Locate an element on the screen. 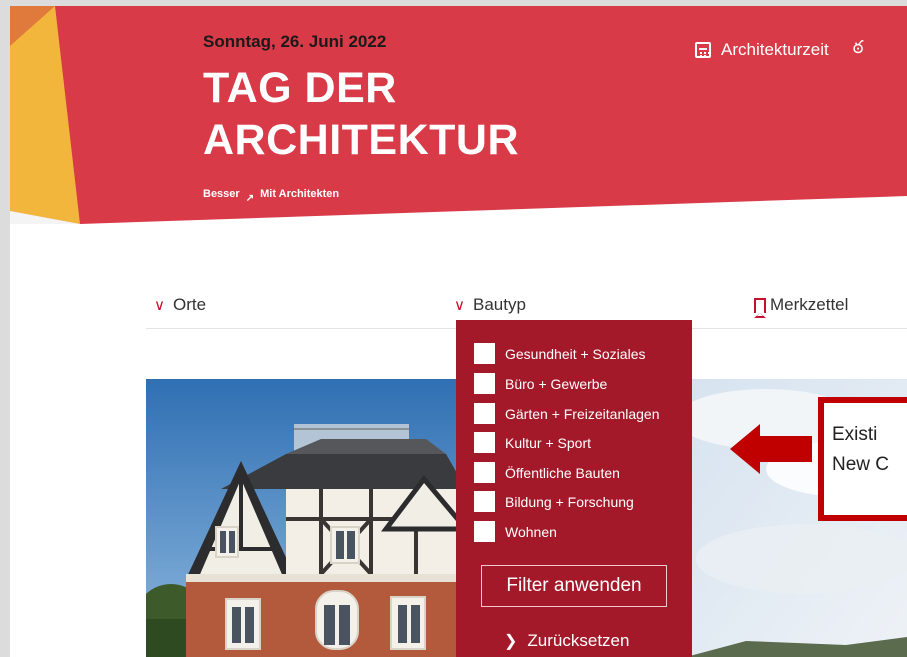 The image size is (907, 657). apply-filter-button: Filter anwenden is located at coordinates (574, 586).